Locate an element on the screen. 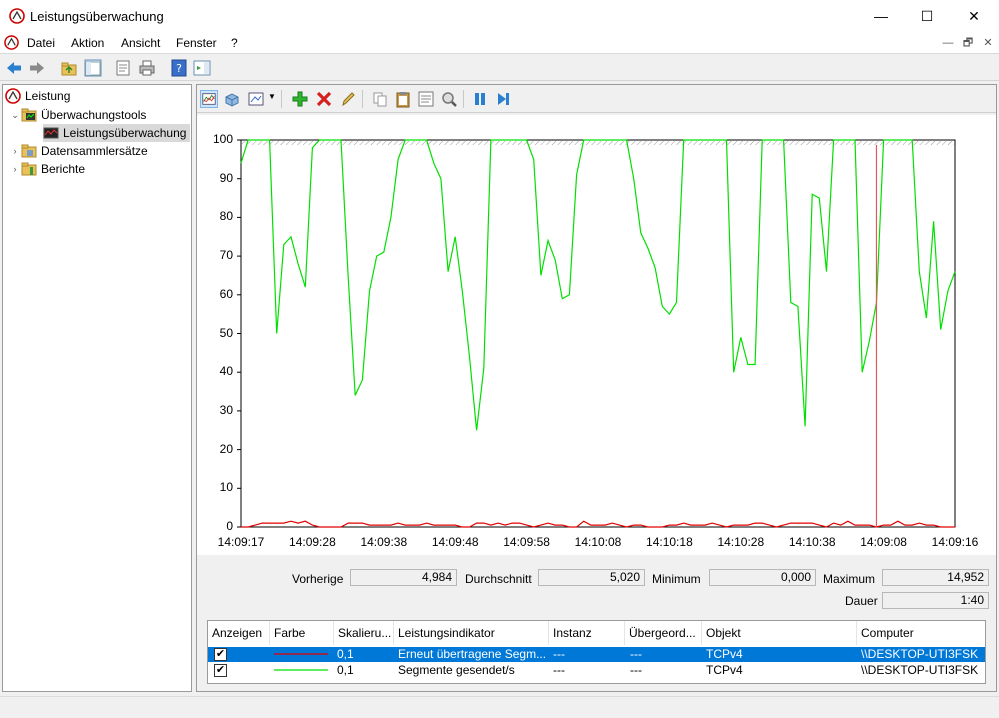 The height and width of the screenshot is (718, 999). x-tick-label: 14:10:28 is located at coordinates (741, 542).